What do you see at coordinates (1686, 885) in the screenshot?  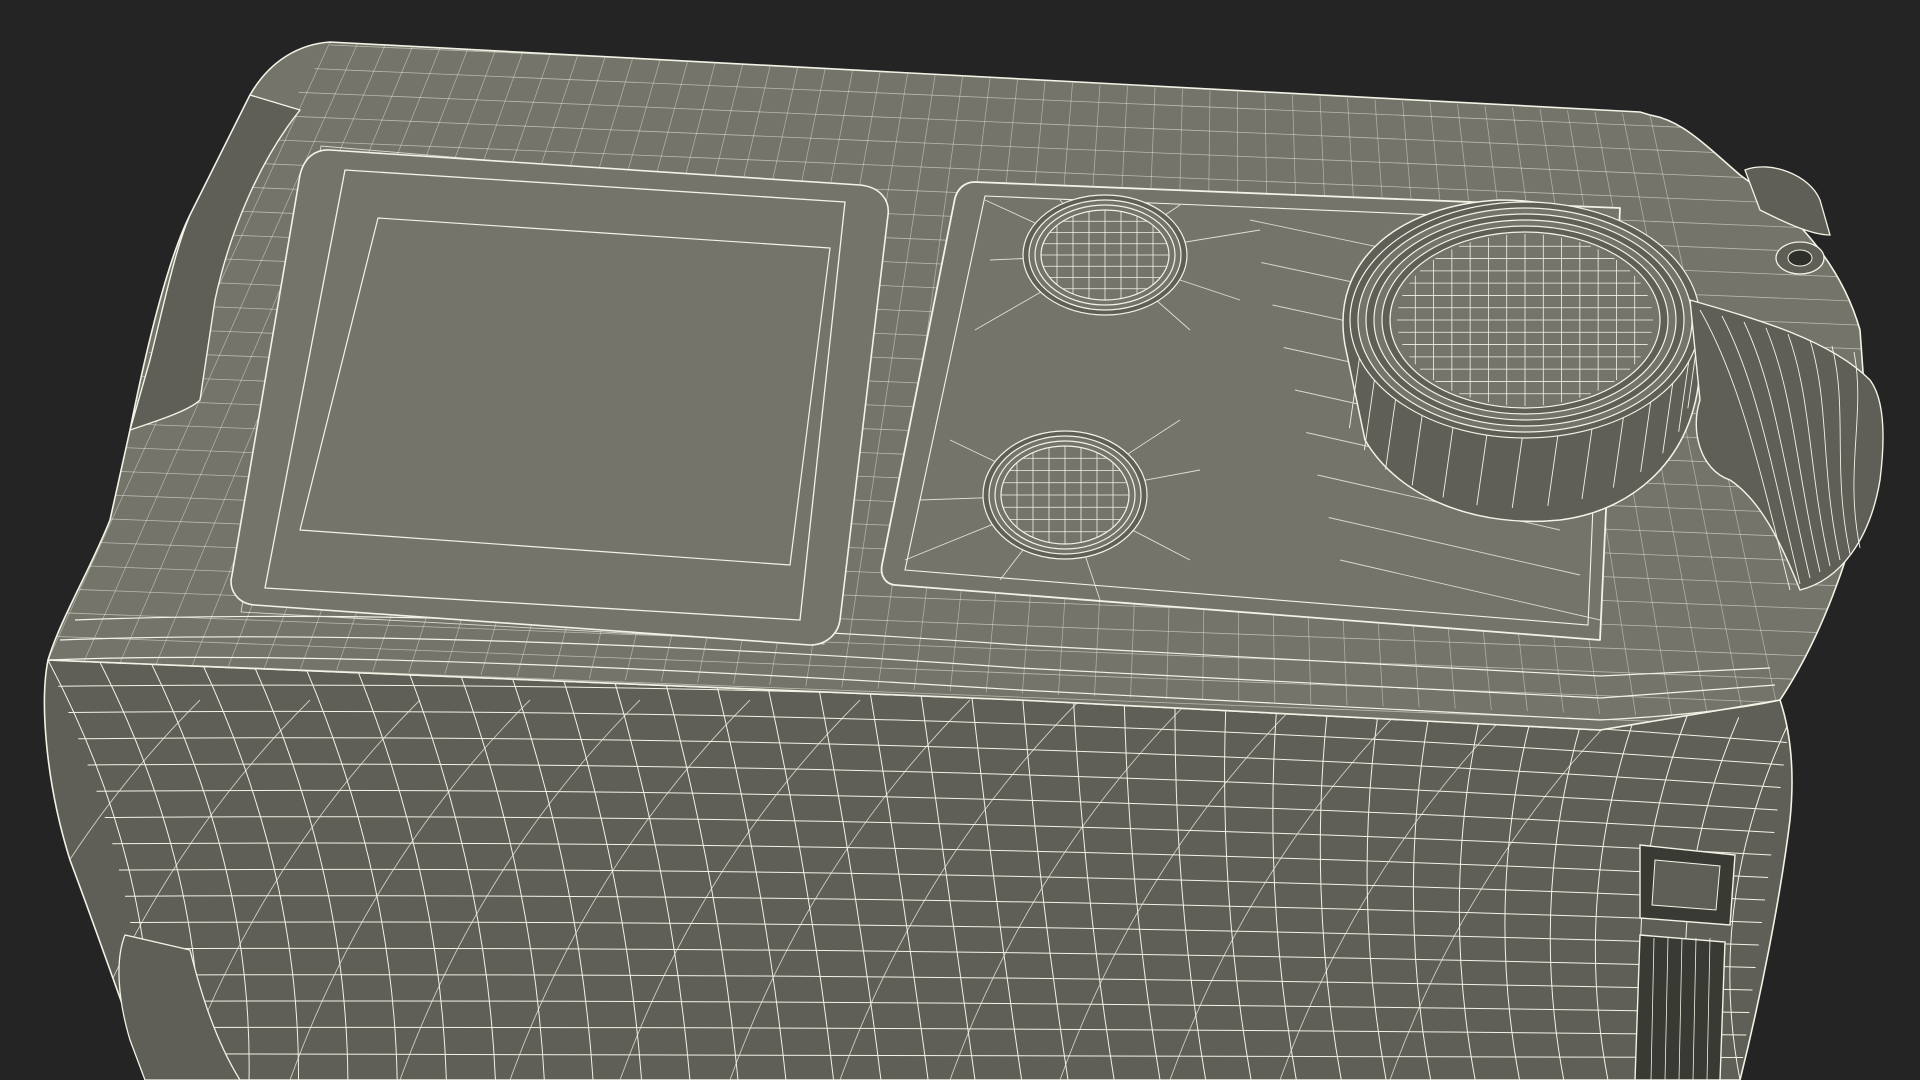 I see `port-upper-inner` at bounding box center [1686, 885].